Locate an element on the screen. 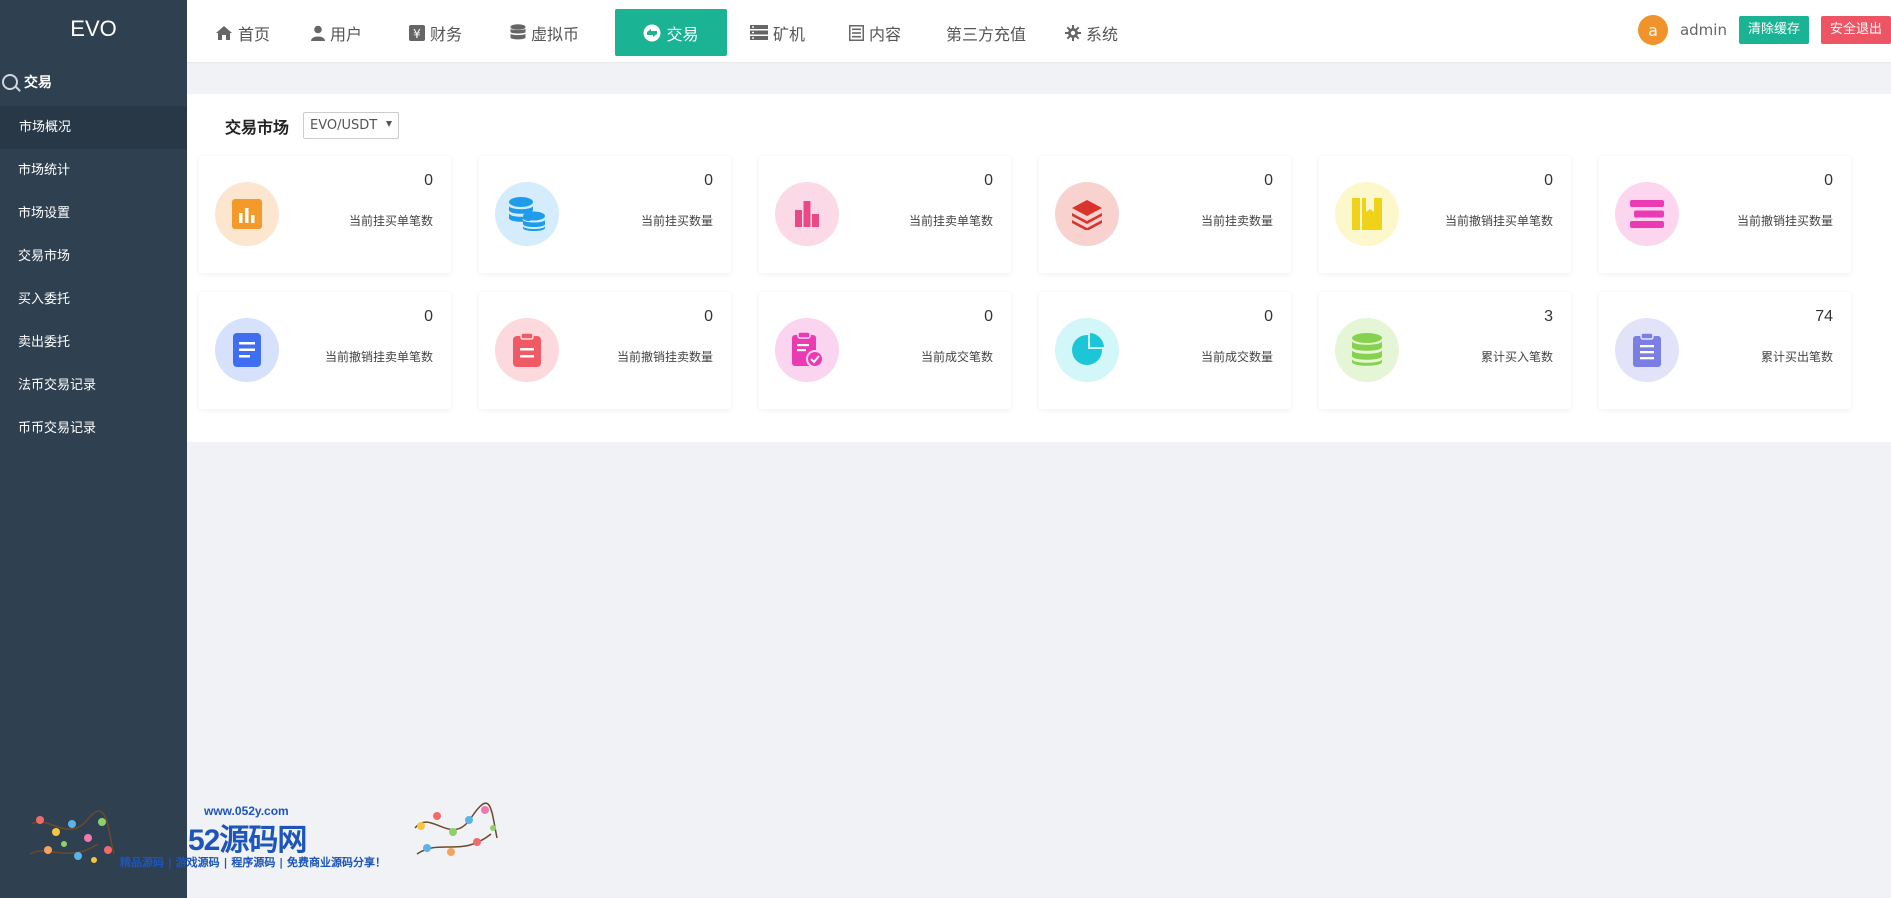  panel-header: 交易市场 EVO/USDT is located at coordinates (312, 125).